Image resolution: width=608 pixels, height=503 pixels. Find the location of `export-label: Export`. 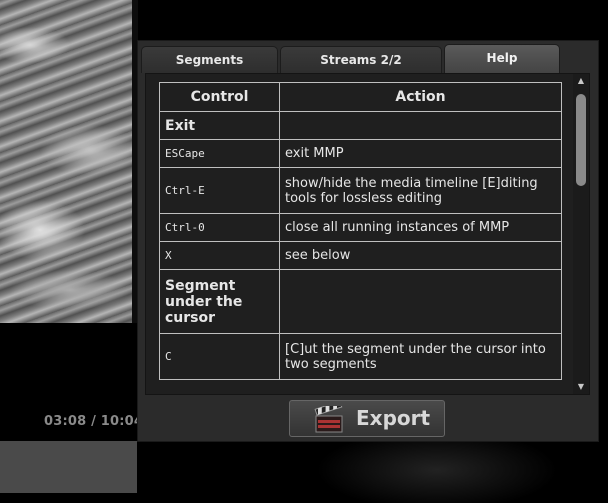

export-label: Export is located at coordinates (393, 418).